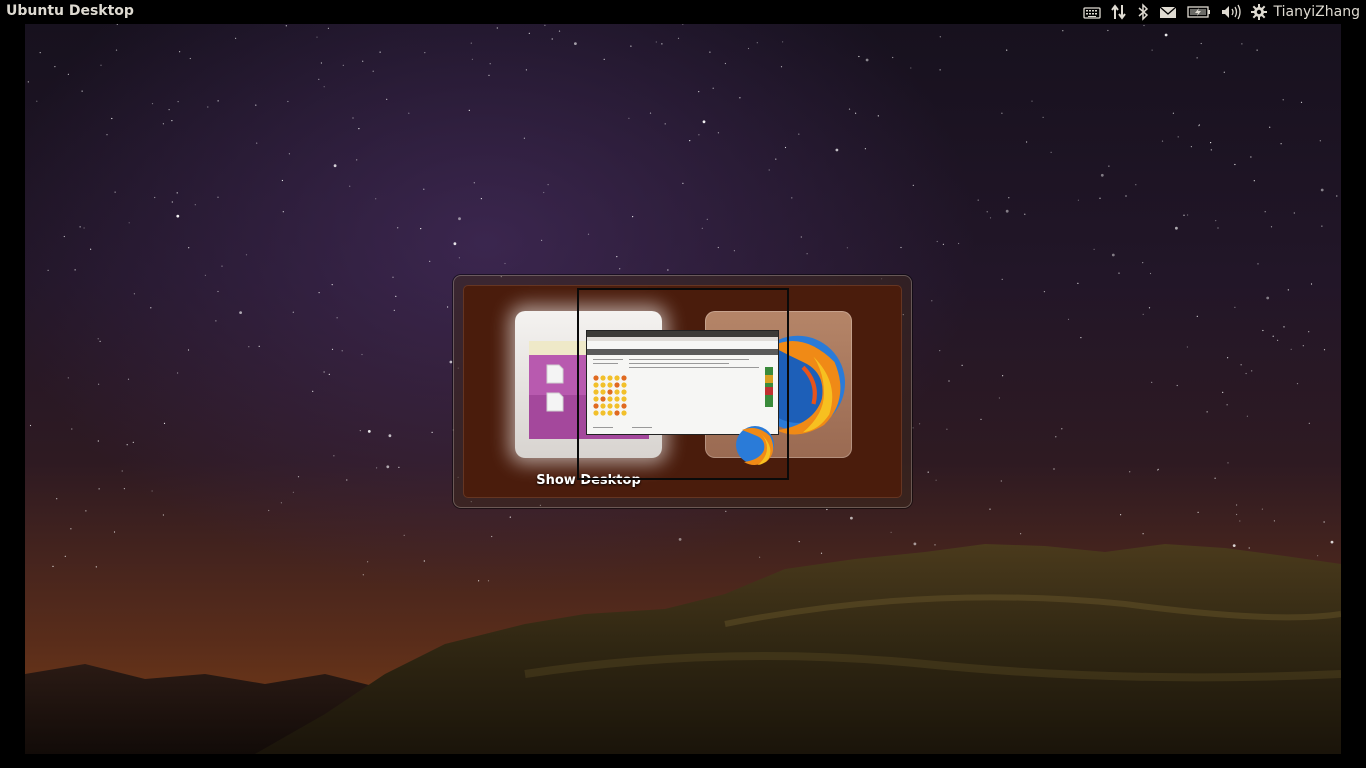 This screenshot has width=1366, height=768. Describe the element at coordinates (1231, 12) in the screenshot. I see `volume-icon` at that location.